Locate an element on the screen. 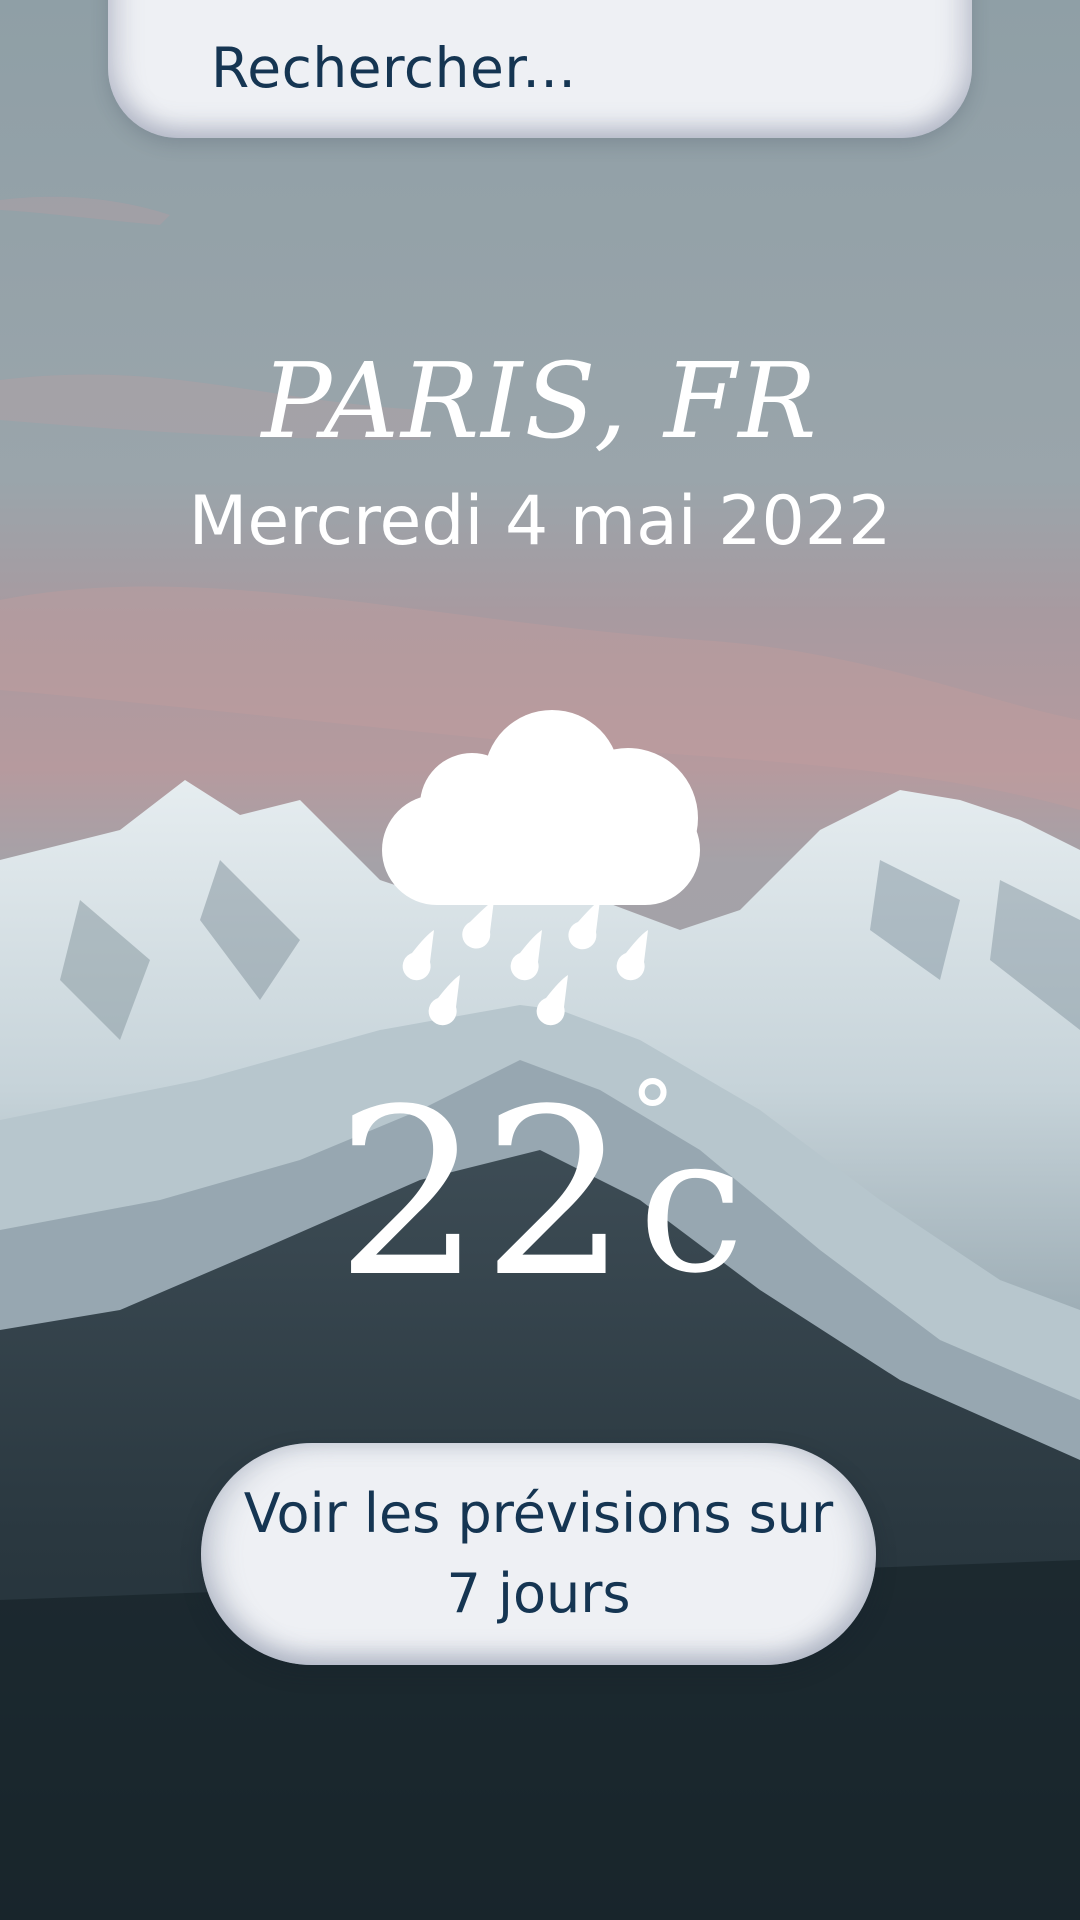 This screenshot has height=1920, width=1080. city-title: PARIS, FR is located at coordinates (540, 401).